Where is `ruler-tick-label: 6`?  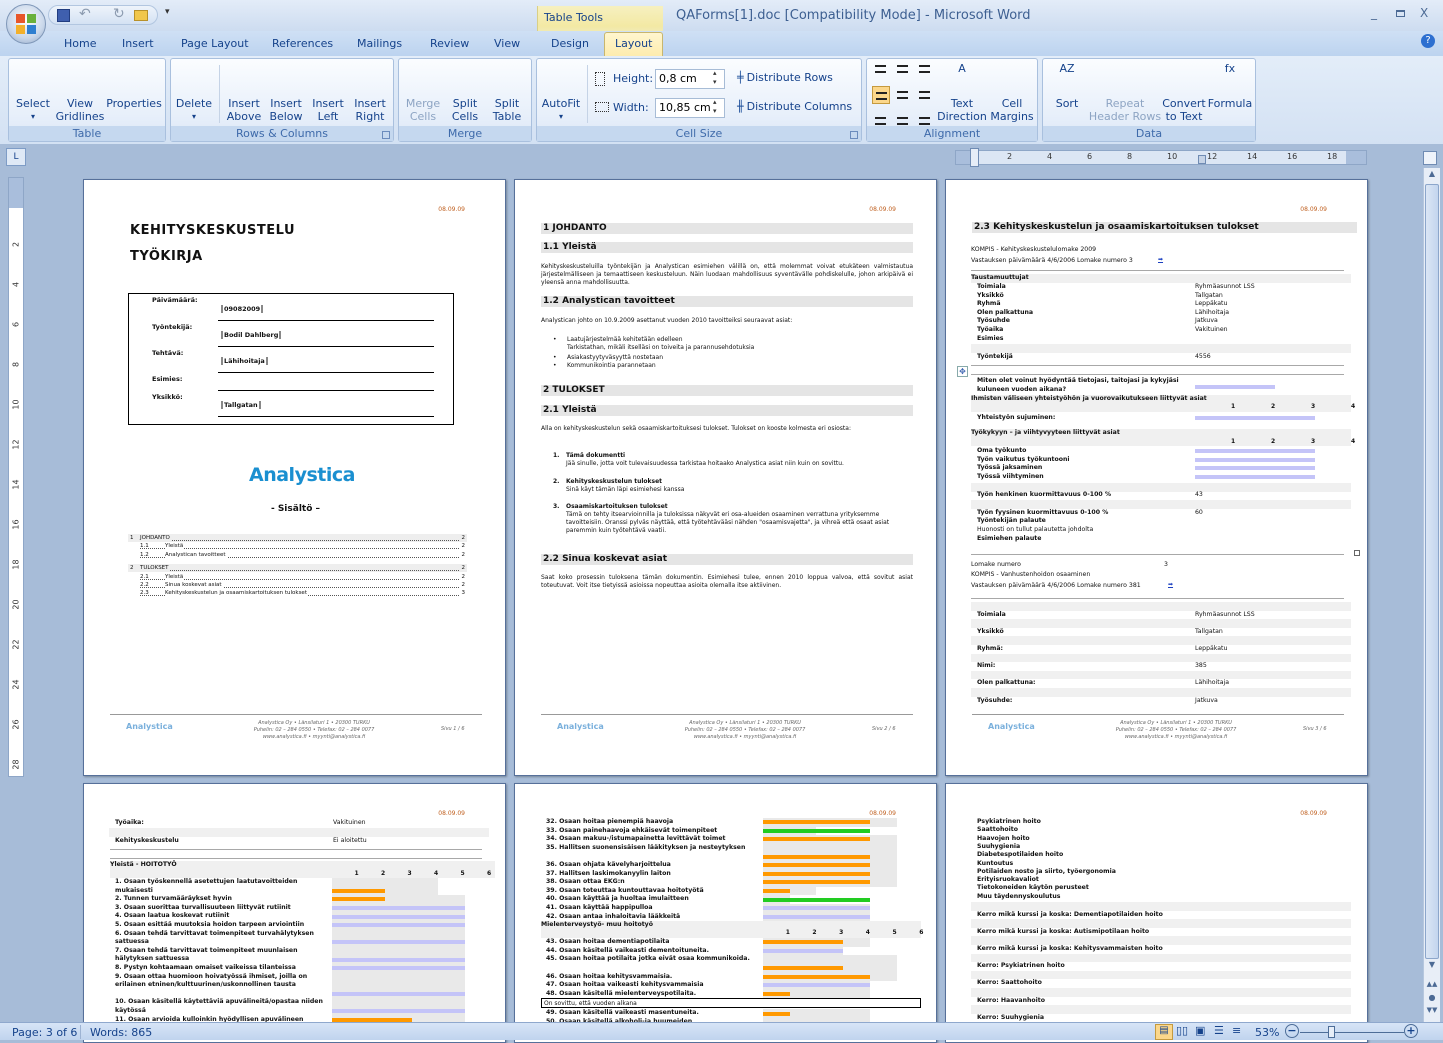
ruler-tick-label: 6 is located at coordinates (1090, 156).